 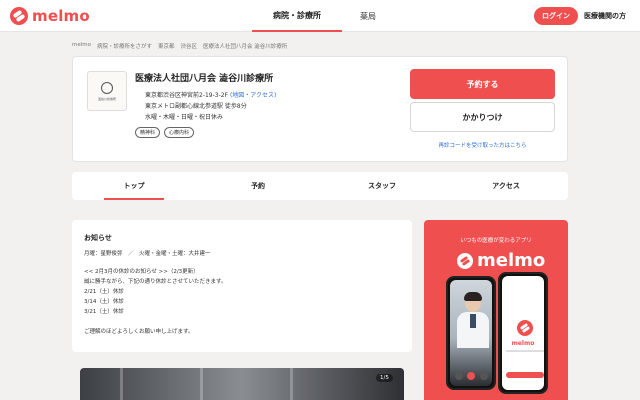 What do you see at coordinates (189, 46) in the screenshot?
I see `breadcrumb-item-shibuya: 渋谷区` at bounding box center [189, 46].